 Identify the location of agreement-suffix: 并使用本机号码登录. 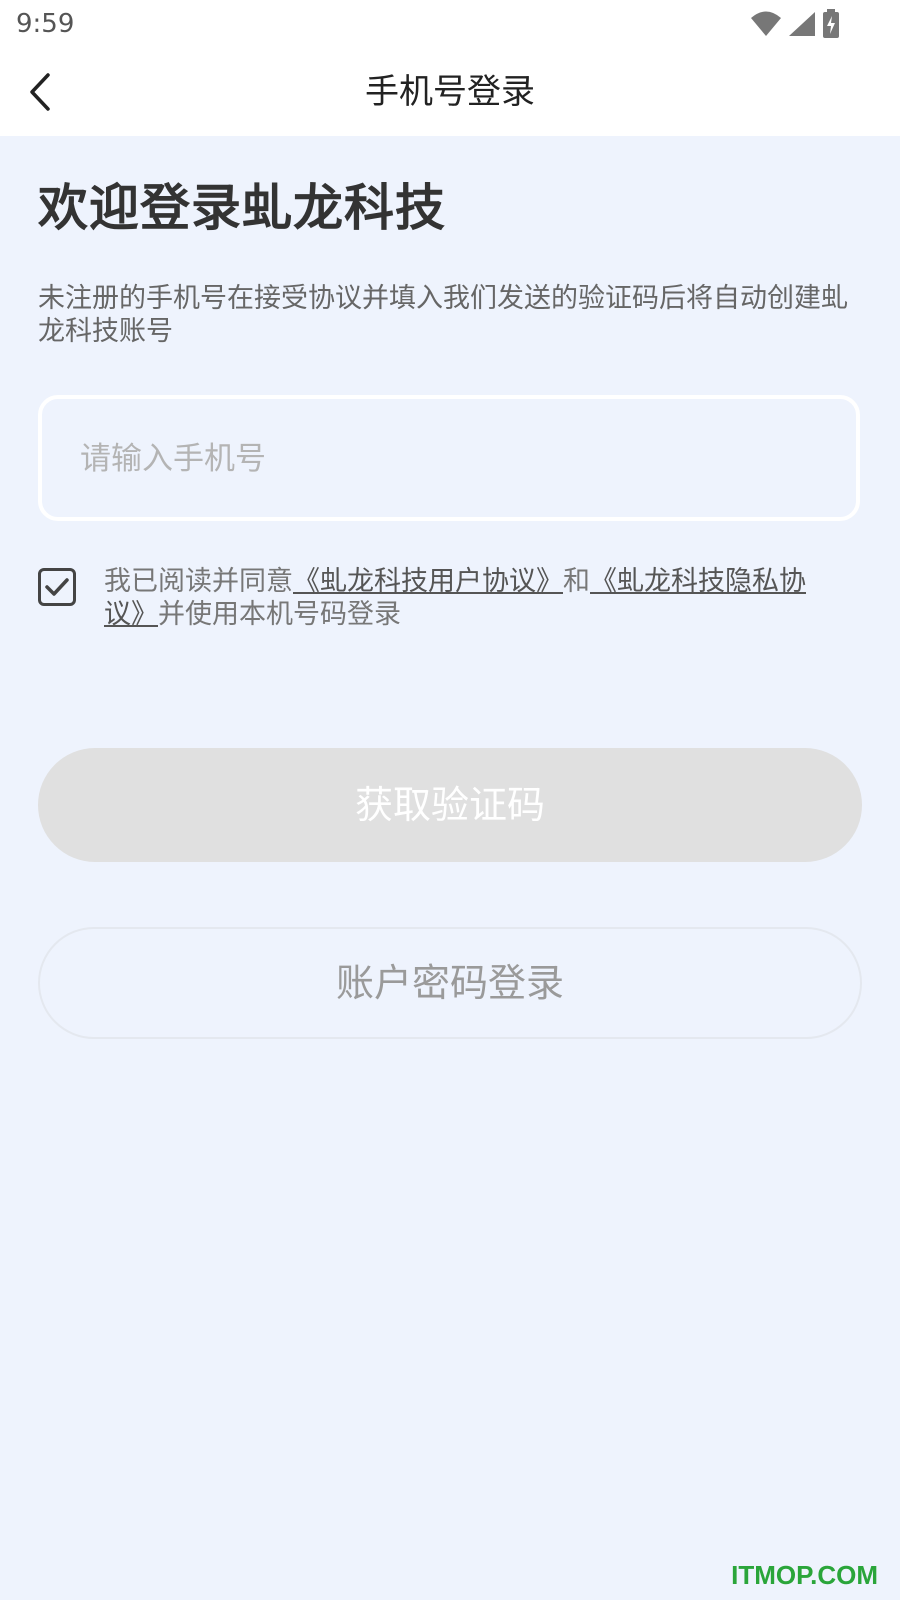
(279, 614).